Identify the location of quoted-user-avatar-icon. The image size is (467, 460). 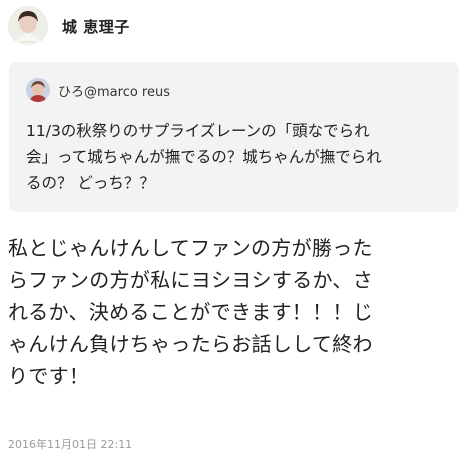
(38, 90).